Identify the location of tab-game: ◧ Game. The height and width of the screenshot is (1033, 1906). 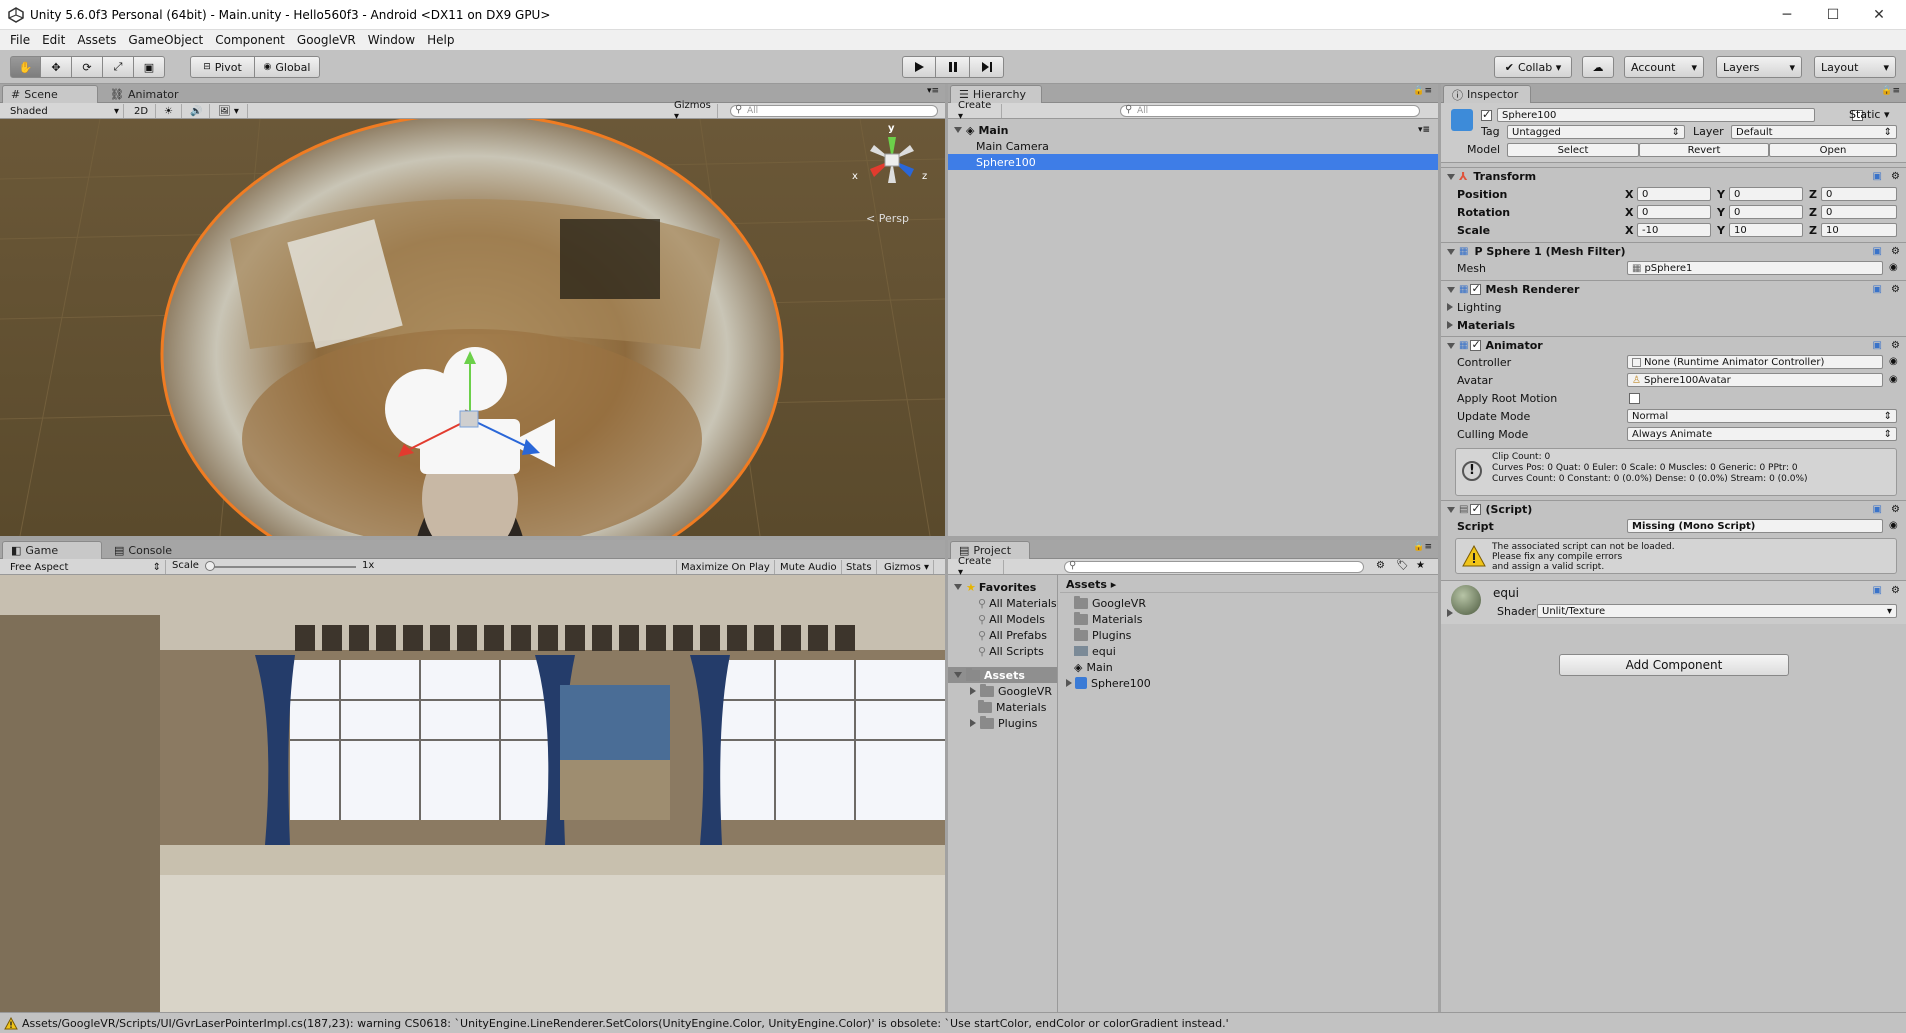
(52, 550).